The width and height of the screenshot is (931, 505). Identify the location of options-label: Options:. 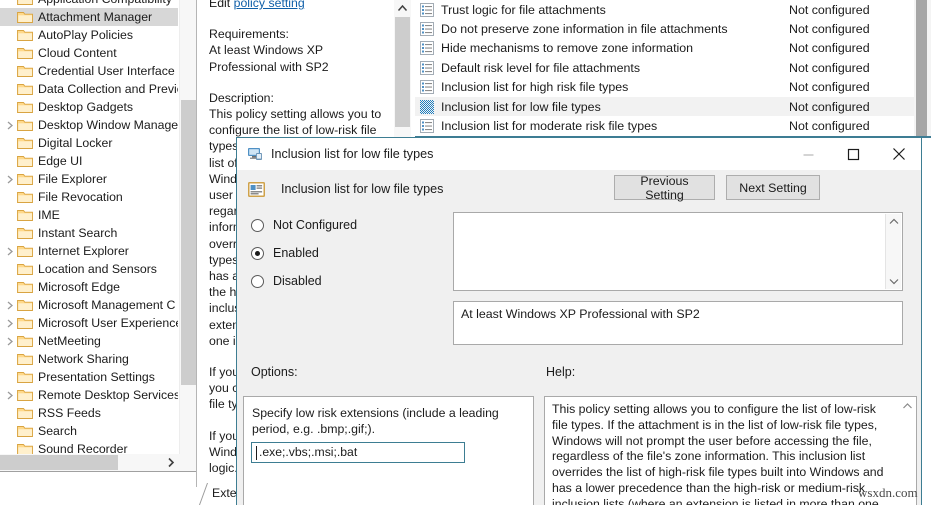
(274, 372).